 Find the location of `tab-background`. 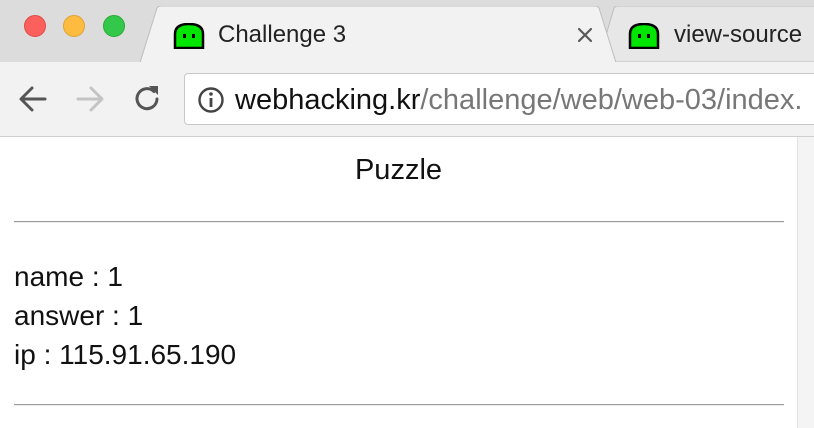

tab-background is located at coordinates (378, 34).